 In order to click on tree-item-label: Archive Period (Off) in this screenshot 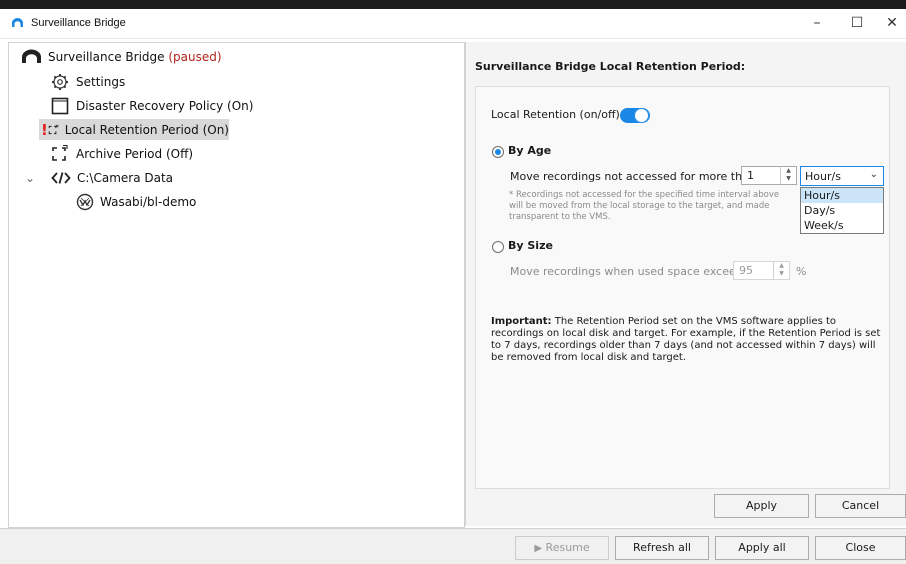, I will do `click(135, 153)`.